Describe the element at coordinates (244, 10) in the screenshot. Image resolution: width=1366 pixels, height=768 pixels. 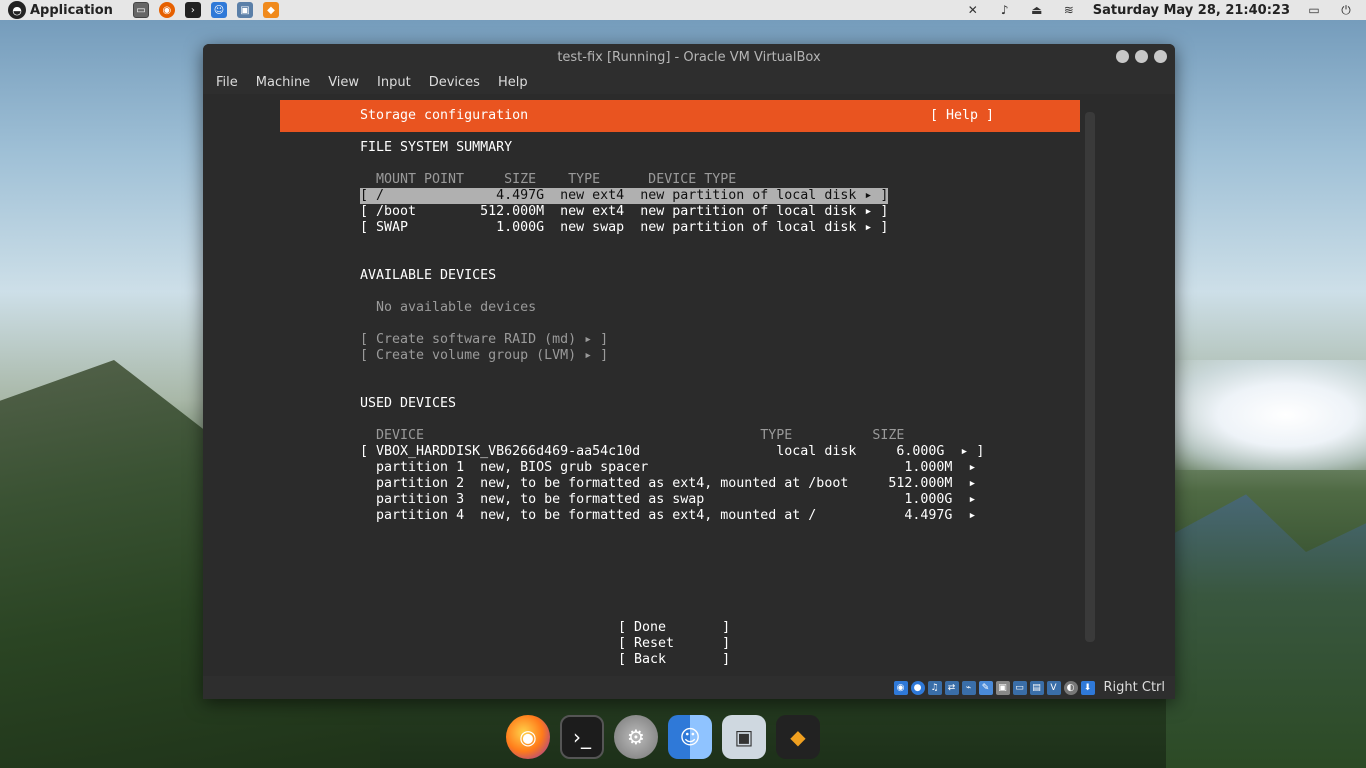
I see `screenshot-icon: ▣` at that location.